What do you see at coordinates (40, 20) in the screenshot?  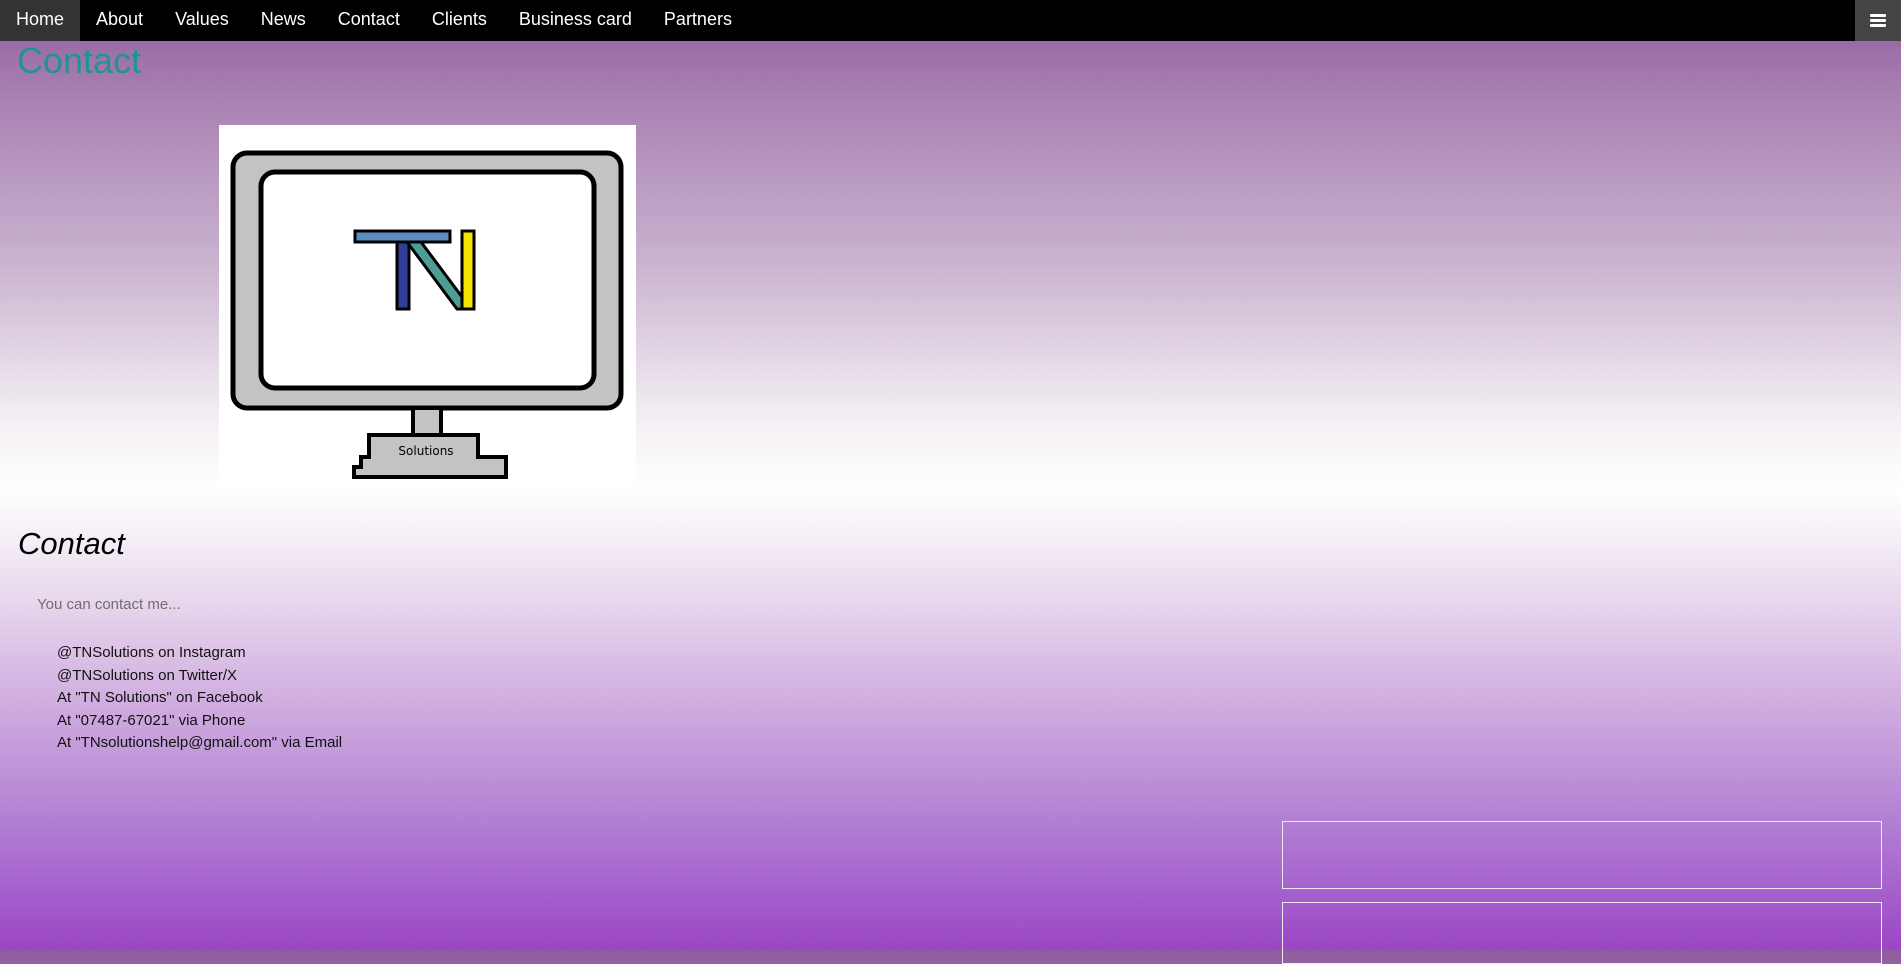 I see `nav-home: Home` at bounding box center [40, 20].